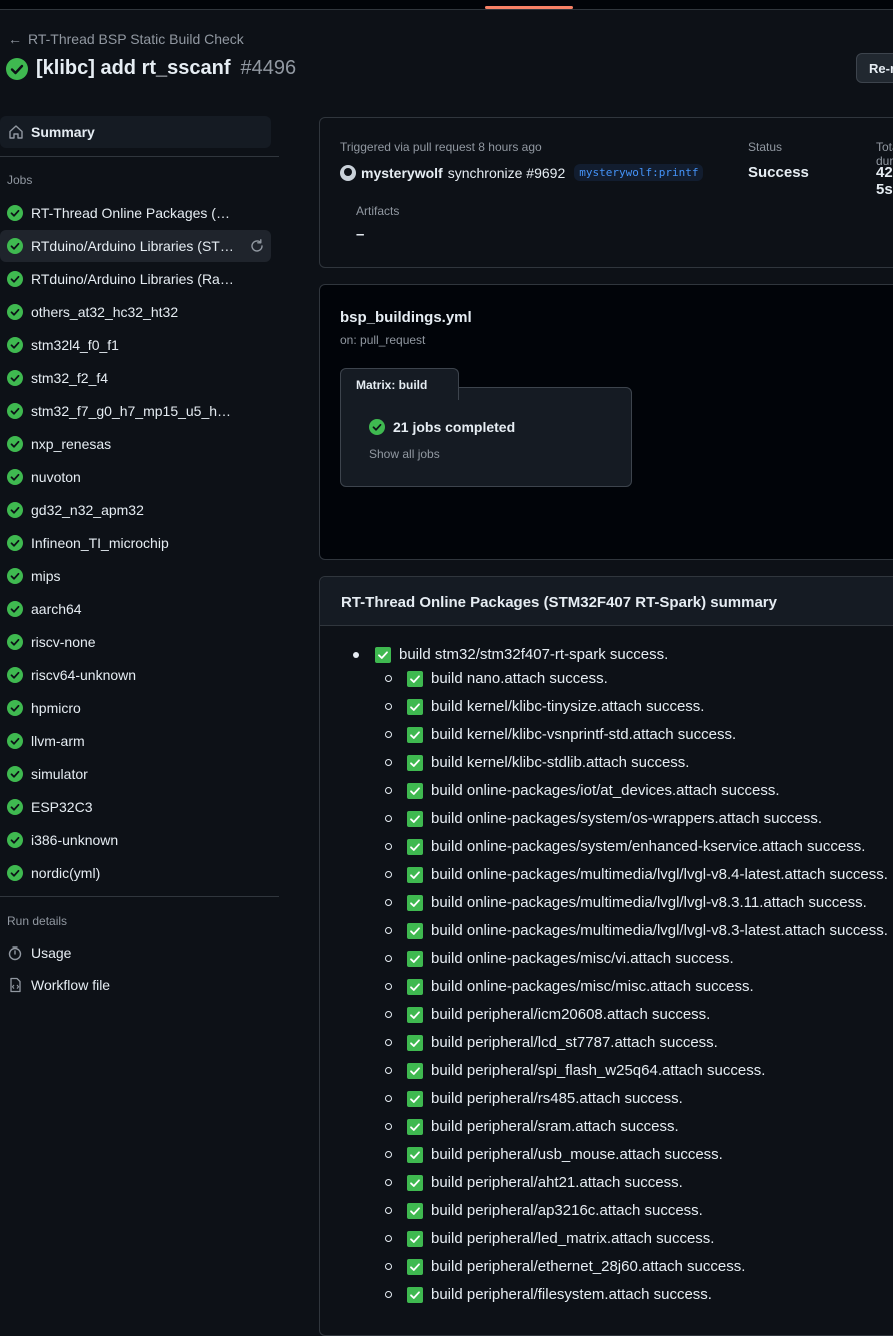  What do you see at coordinates (135, 132) in the screenshot?
I see `sidebar-item-summary: Summary` at bounding box center [135, 132].